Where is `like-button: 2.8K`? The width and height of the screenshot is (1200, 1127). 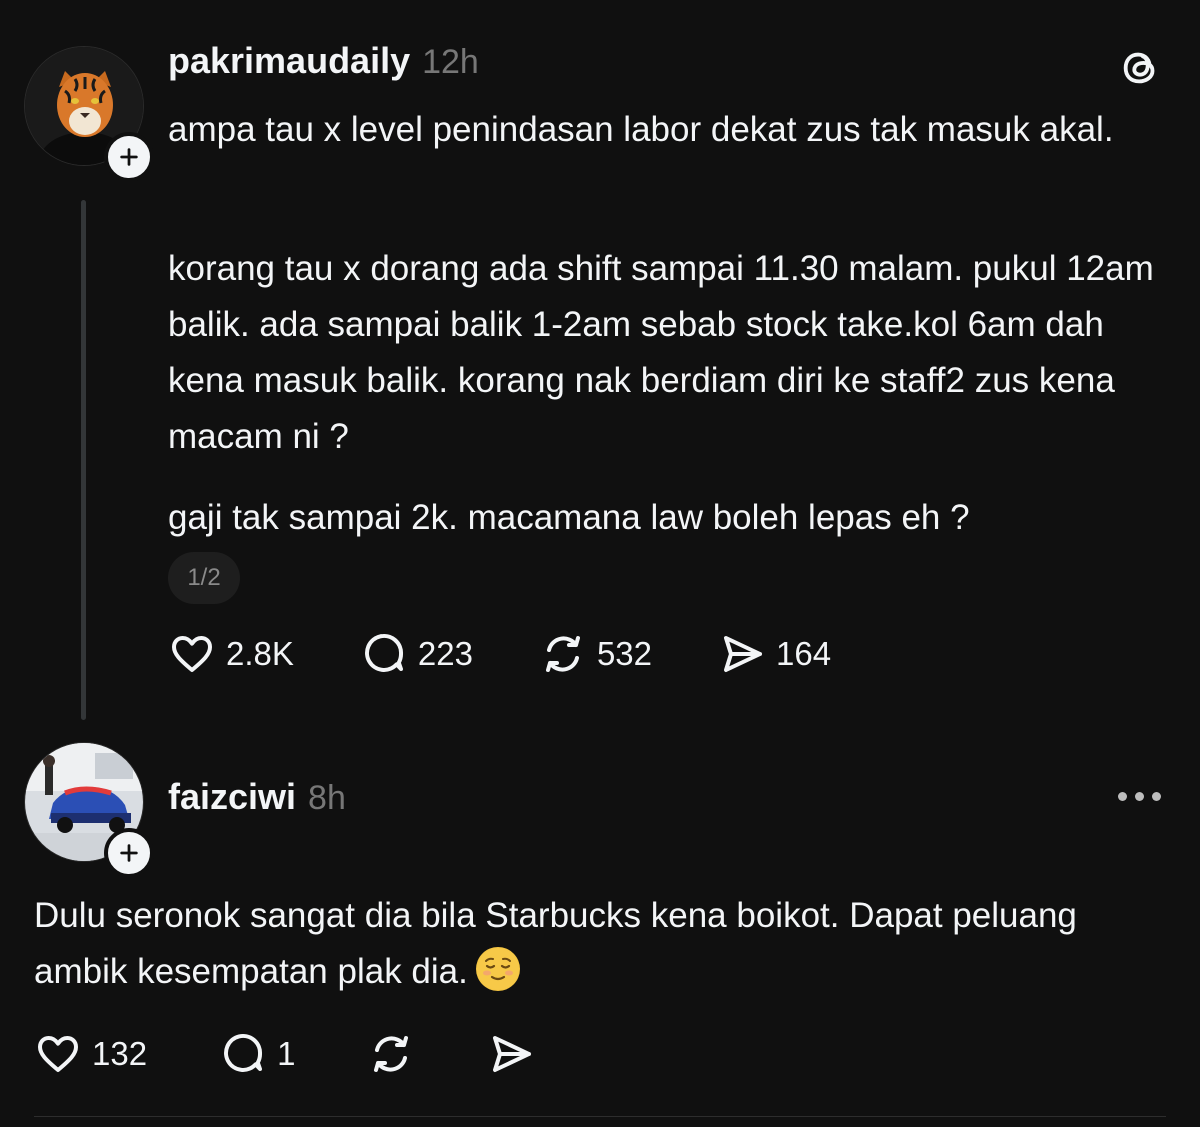 like-button: 2.8K is located at coordinates (231, 654).